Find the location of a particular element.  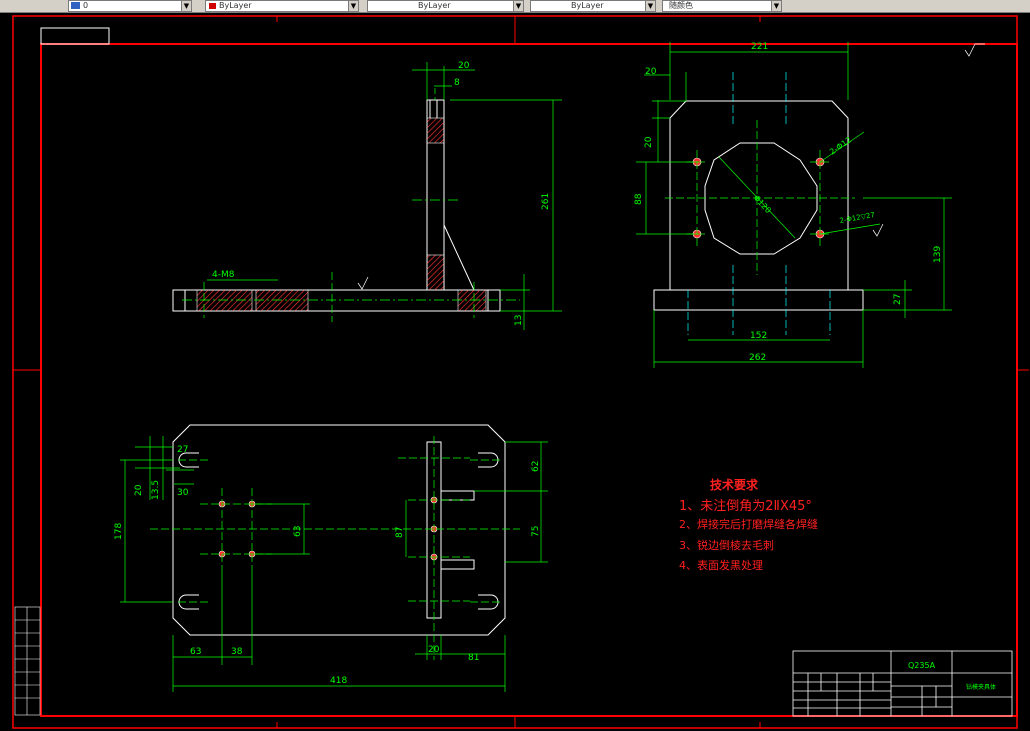

layer-icon is located at coordinates (75, 5).